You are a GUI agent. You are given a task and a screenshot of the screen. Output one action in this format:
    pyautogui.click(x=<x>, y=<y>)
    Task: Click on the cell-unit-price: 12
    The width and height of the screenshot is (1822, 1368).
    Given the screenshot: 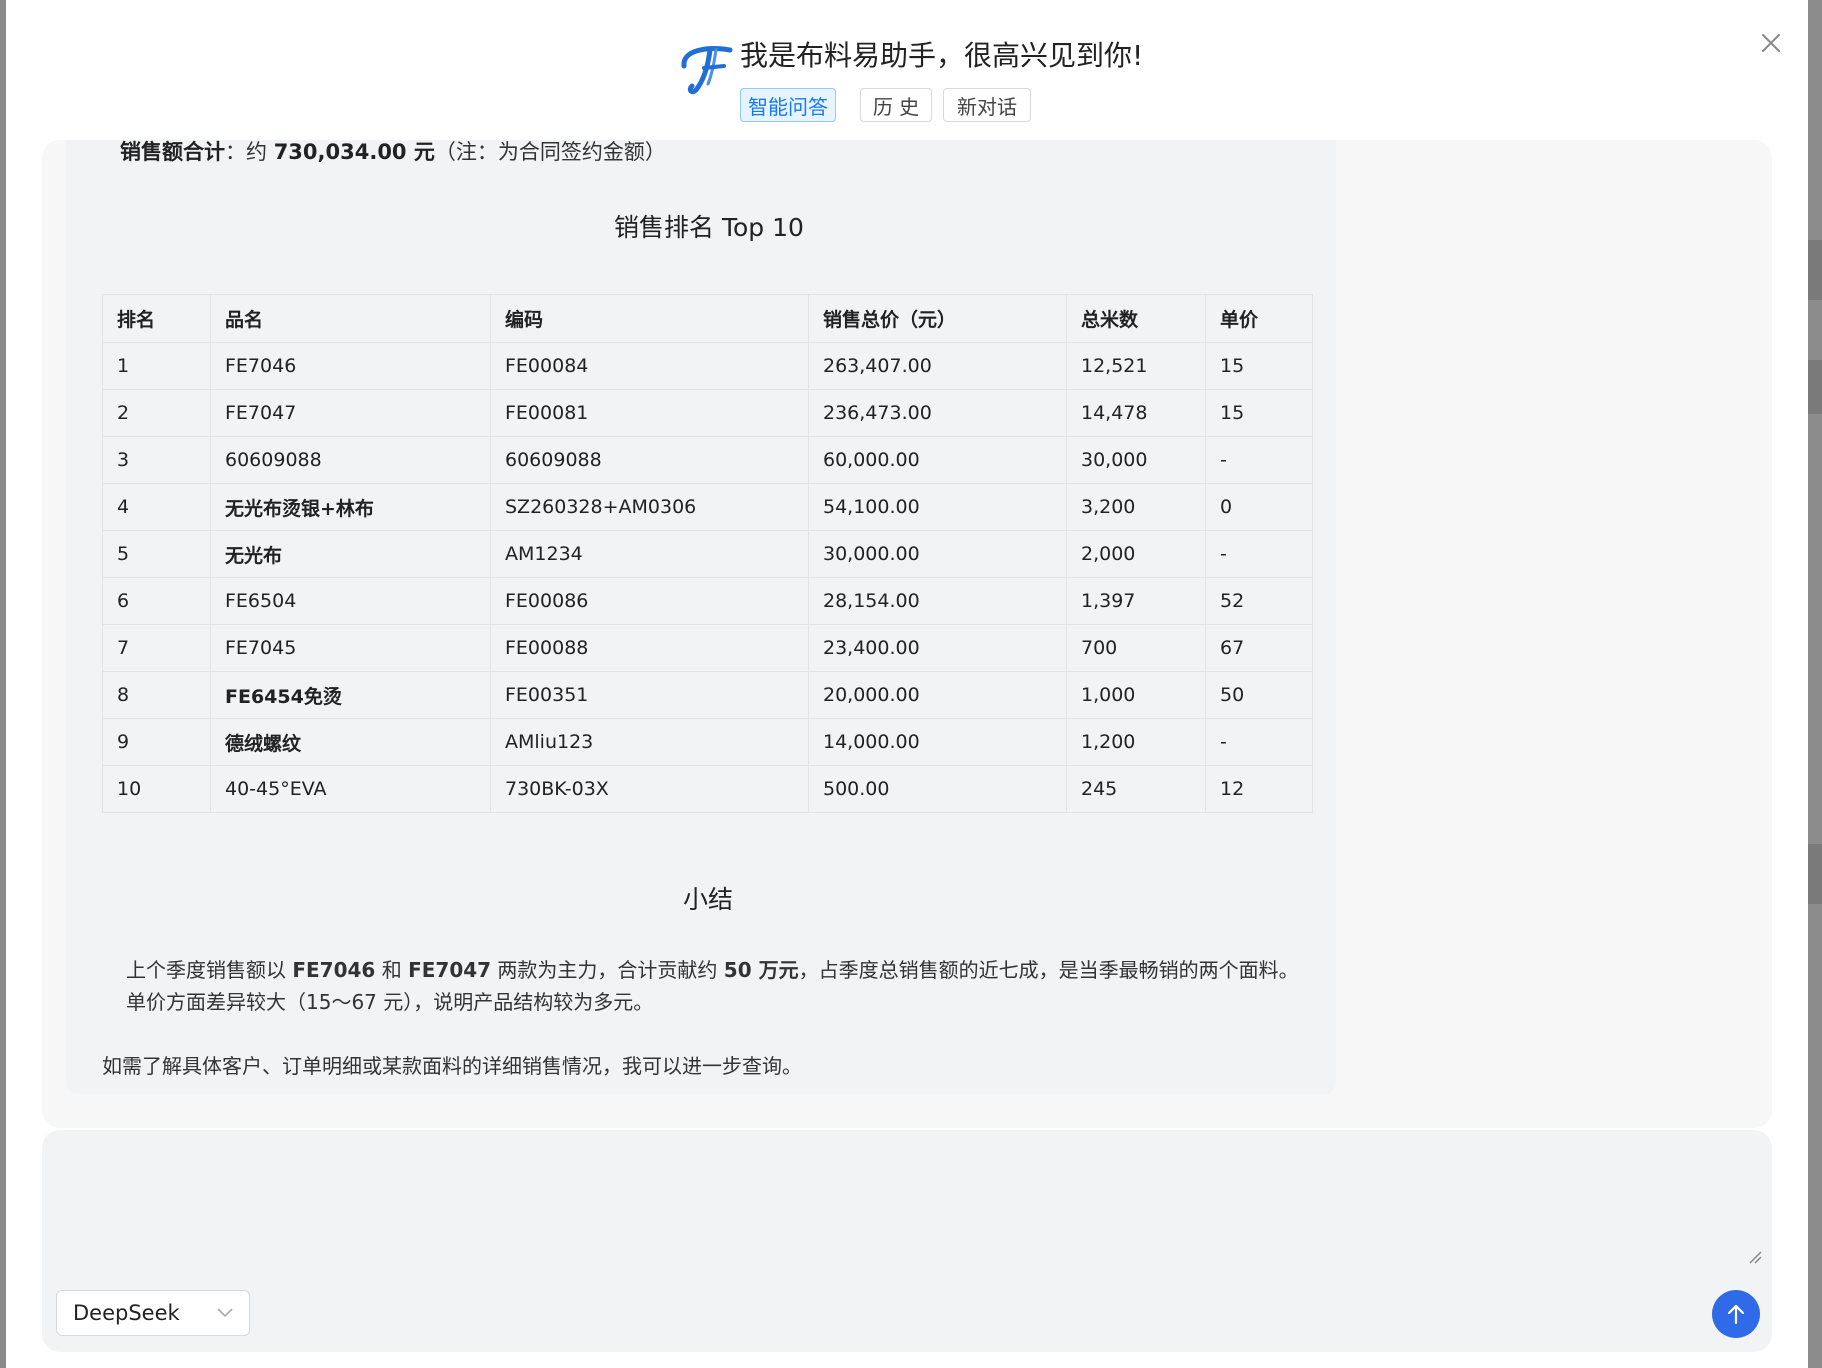 What is the action you would take?
    pyautogui.click(x=1259, y=789)
    